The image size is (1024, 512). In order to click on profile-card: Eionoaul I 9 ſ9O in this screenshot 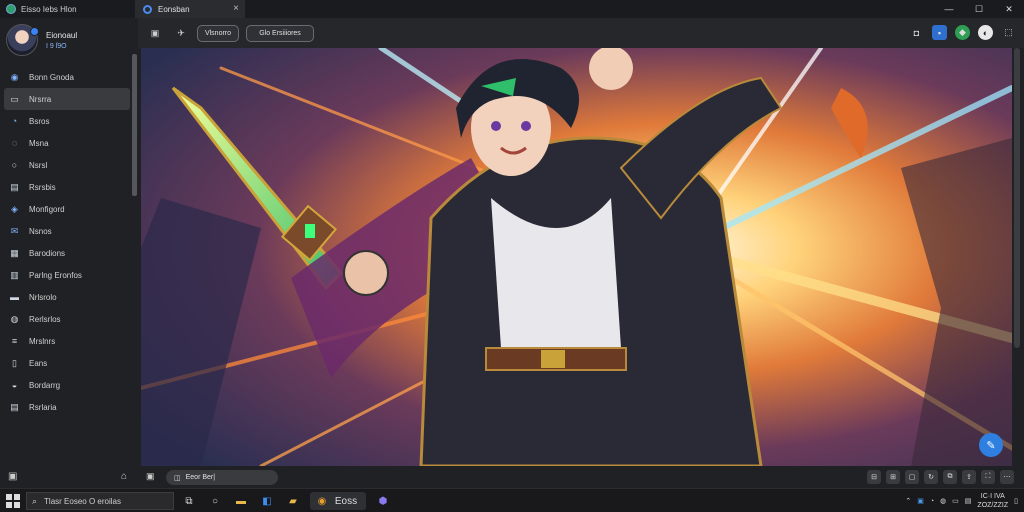, I will do `click(68, 40)`.